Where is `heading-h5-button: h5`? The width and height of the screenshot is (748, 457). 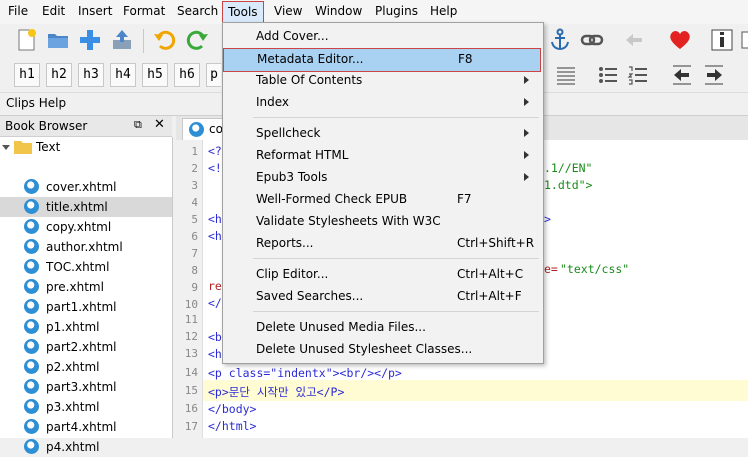
heading-h5-button: h5 is located at coordinates (155, 75).